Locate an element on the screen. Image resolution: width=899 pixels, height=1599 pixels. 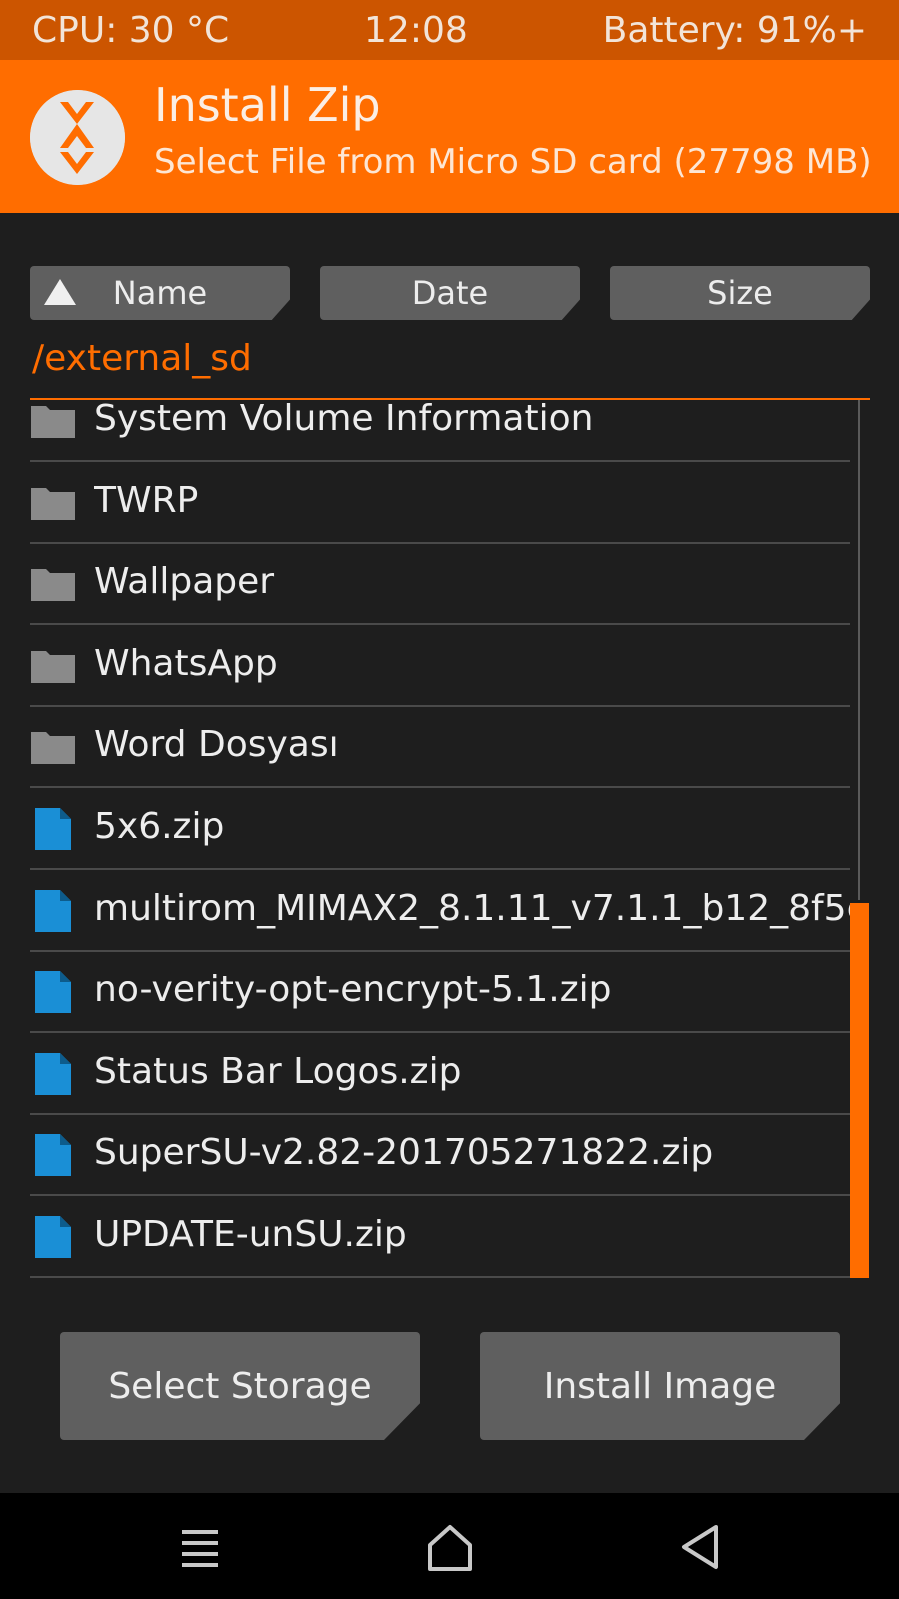
file-name: System Volume Information is located at coordinates (344, 419).